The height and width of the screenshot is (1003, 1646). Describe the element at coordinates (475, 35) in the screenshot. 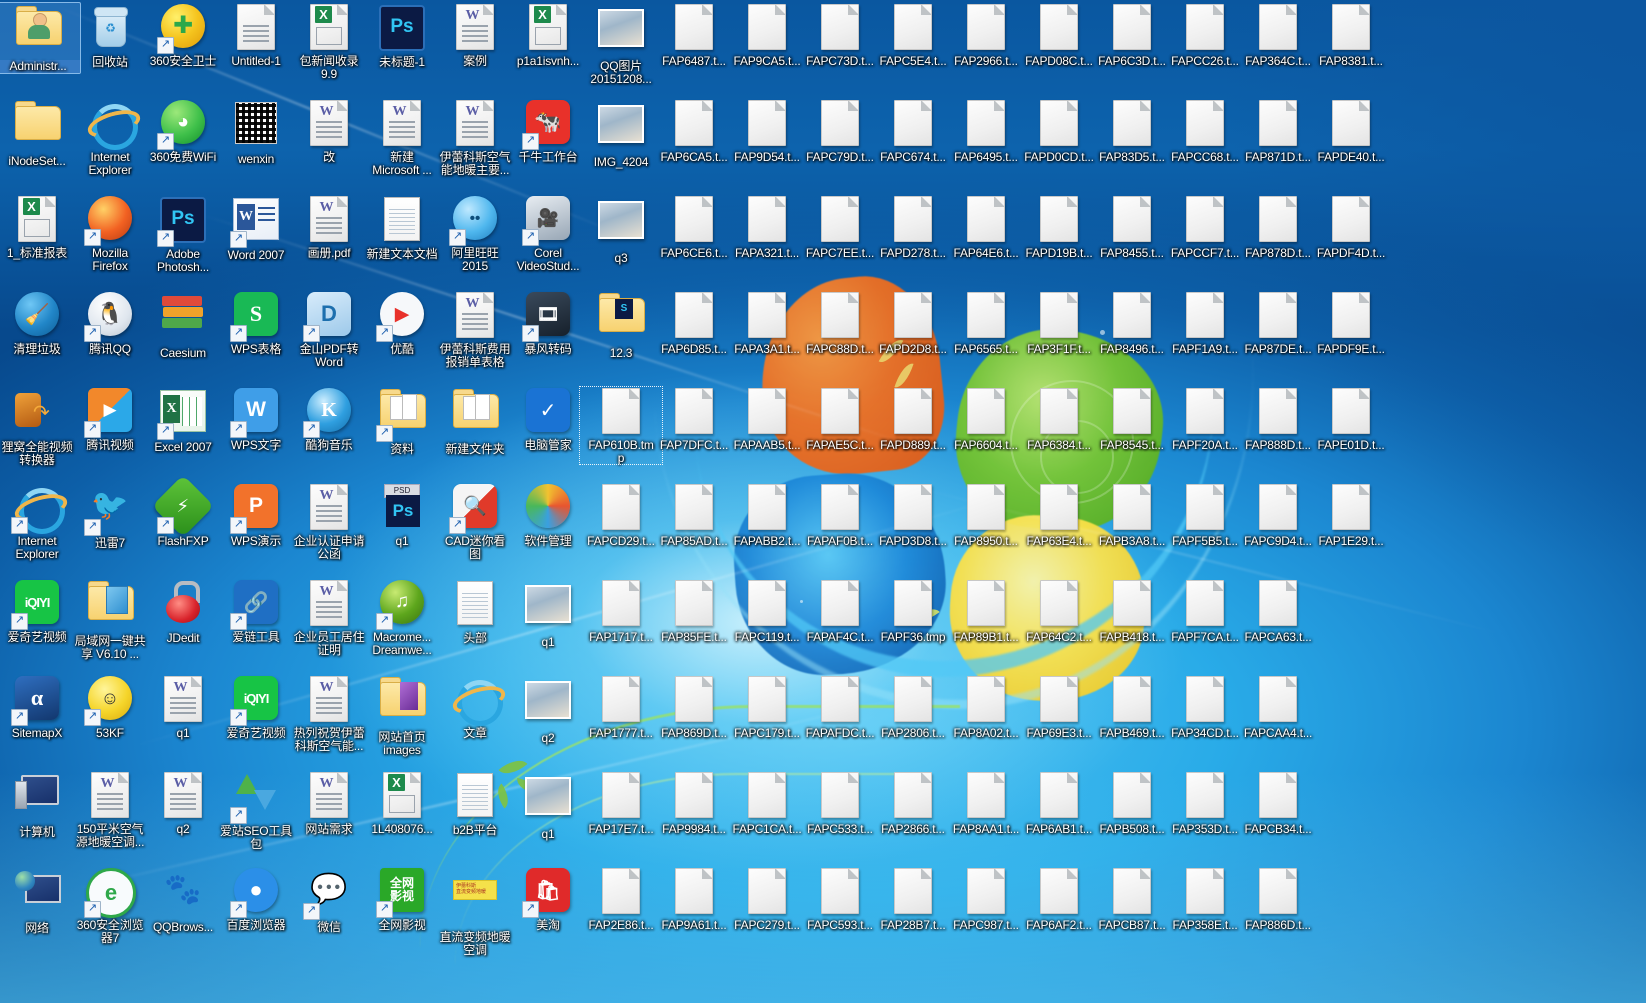

I see `desktop-icon: W 案例` at that location.